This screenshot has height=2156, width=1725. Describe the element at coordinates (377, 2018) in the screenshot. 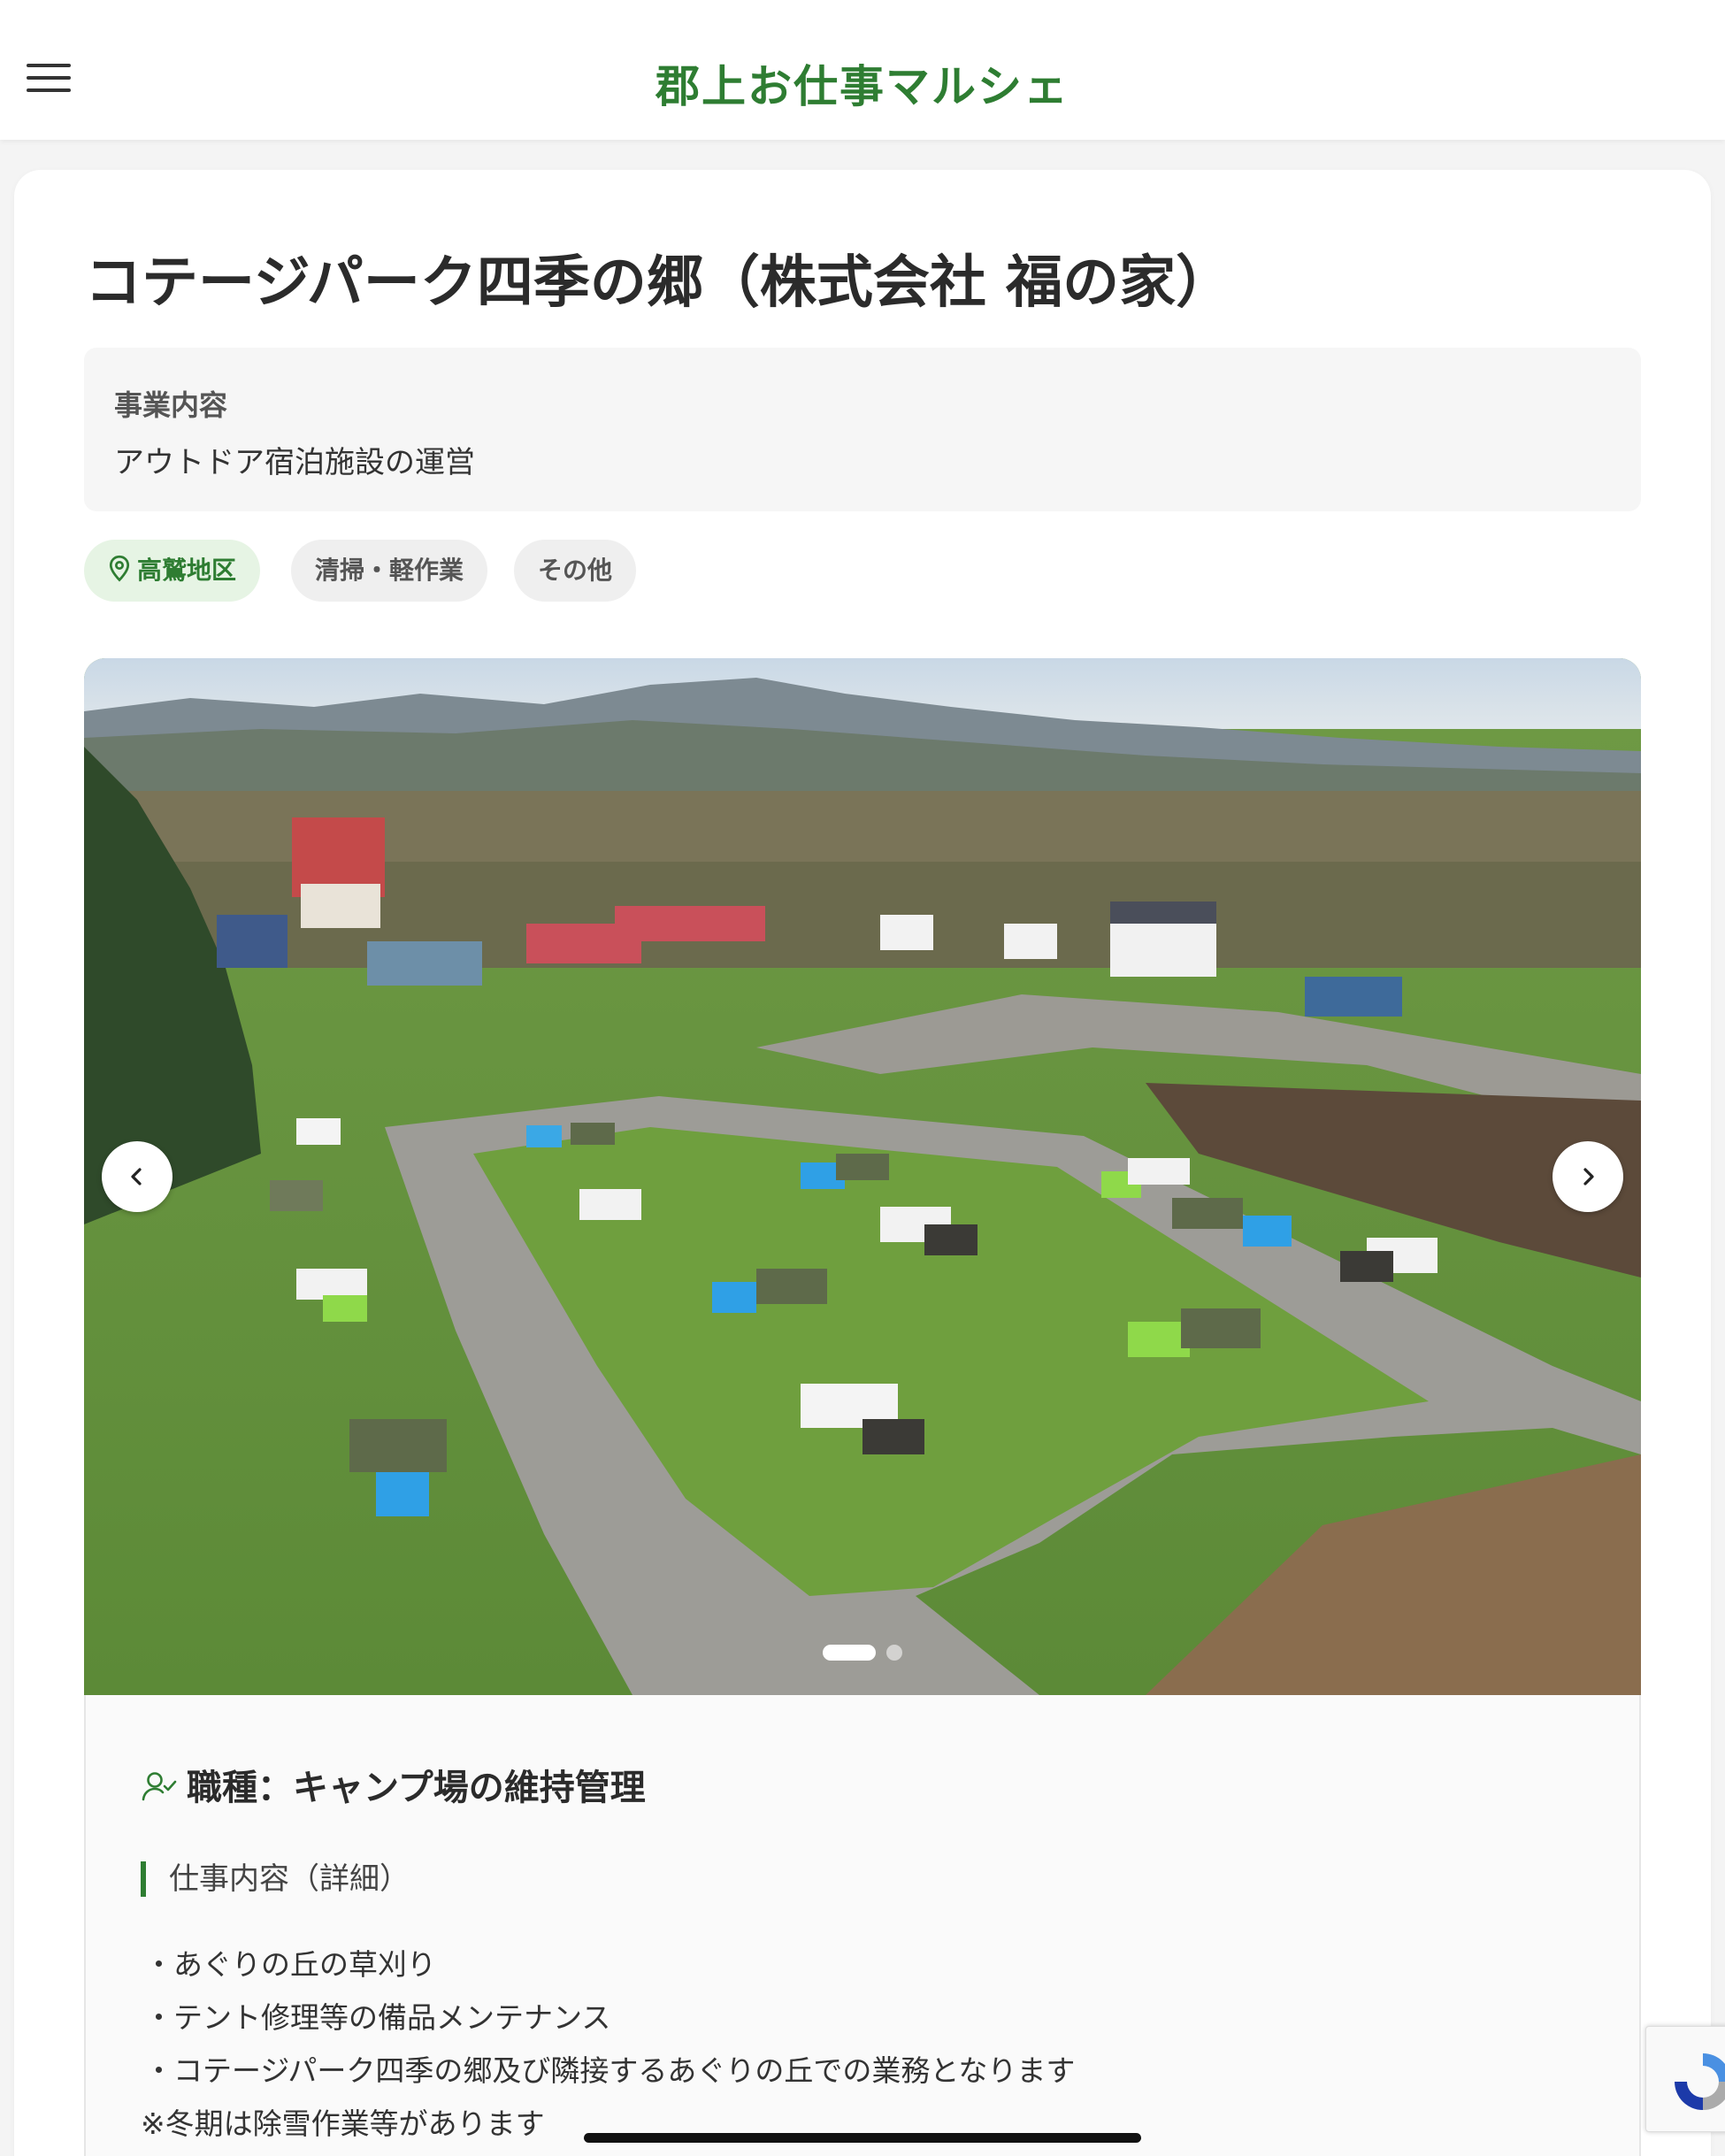

I see `duty-item: ・テント修理等の備品メンテナンス` at that location.